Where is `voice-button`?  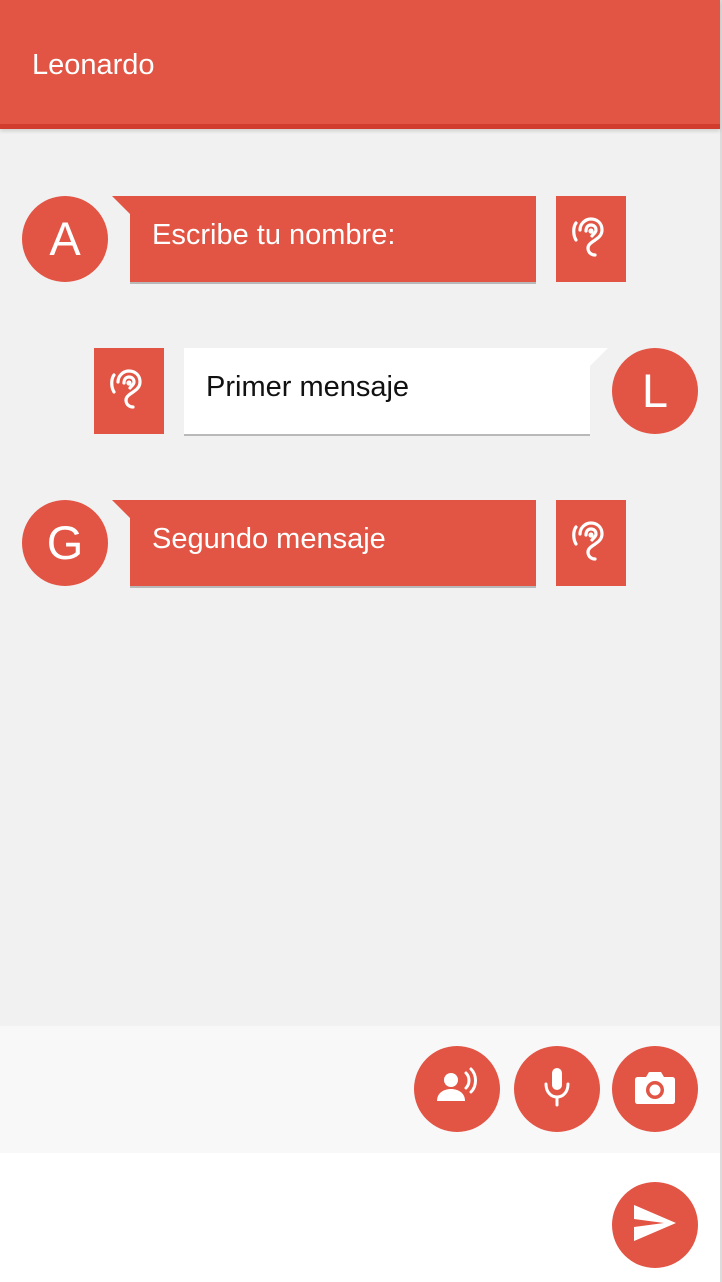
voice-button is located at coordinates (457, 1089).